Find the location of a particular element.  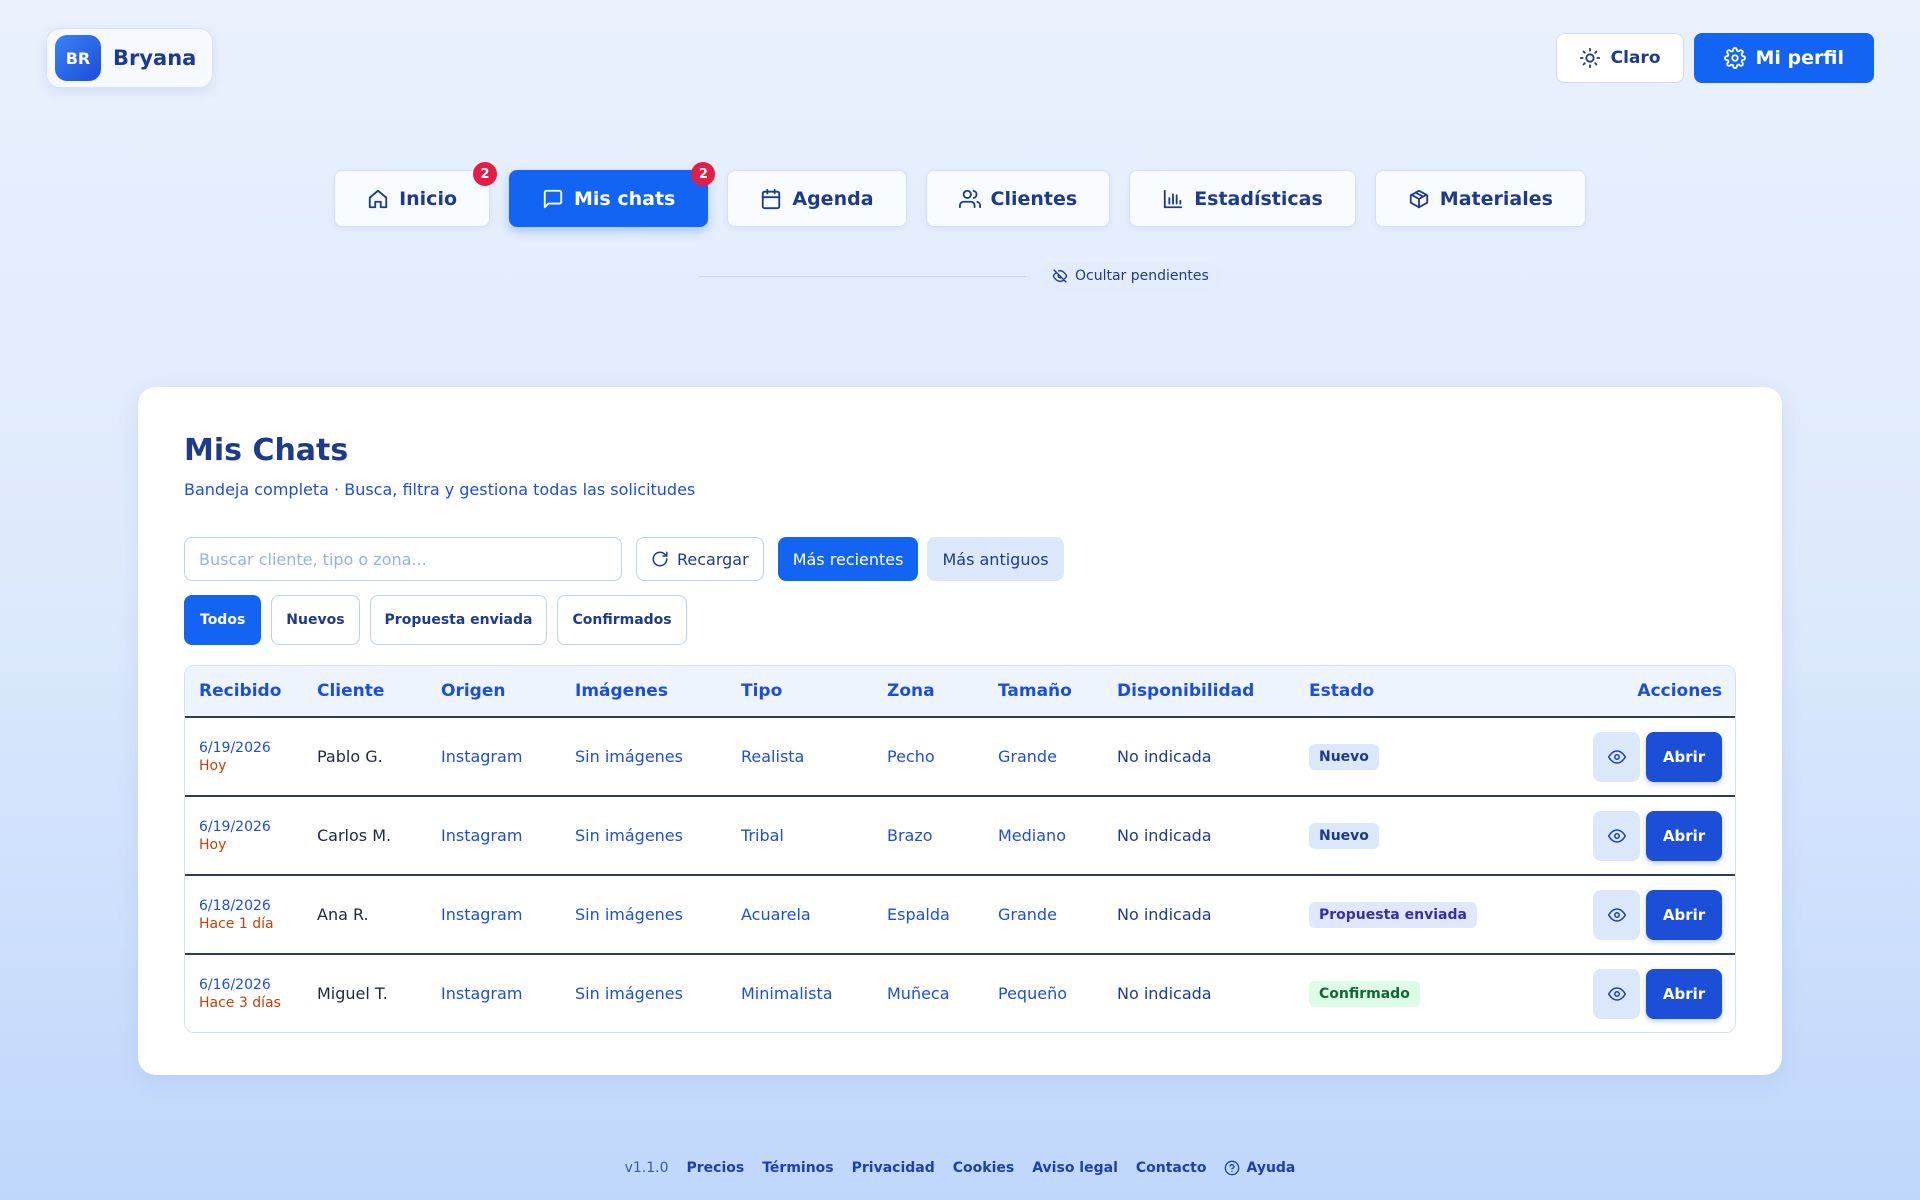

nav-label: Clientes is located at coordinates (1034, 198).